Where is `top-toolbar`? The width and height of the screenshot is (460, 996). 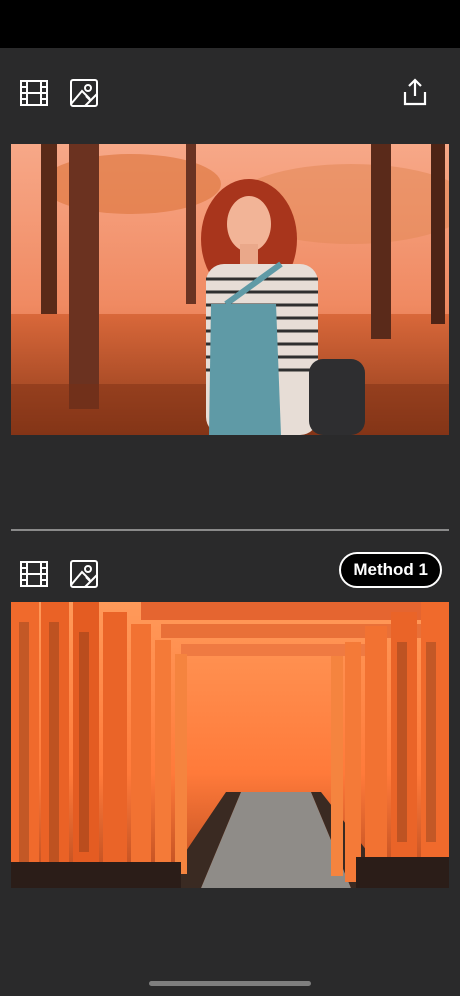 top-toolbar is located at coordinates (230, 93).